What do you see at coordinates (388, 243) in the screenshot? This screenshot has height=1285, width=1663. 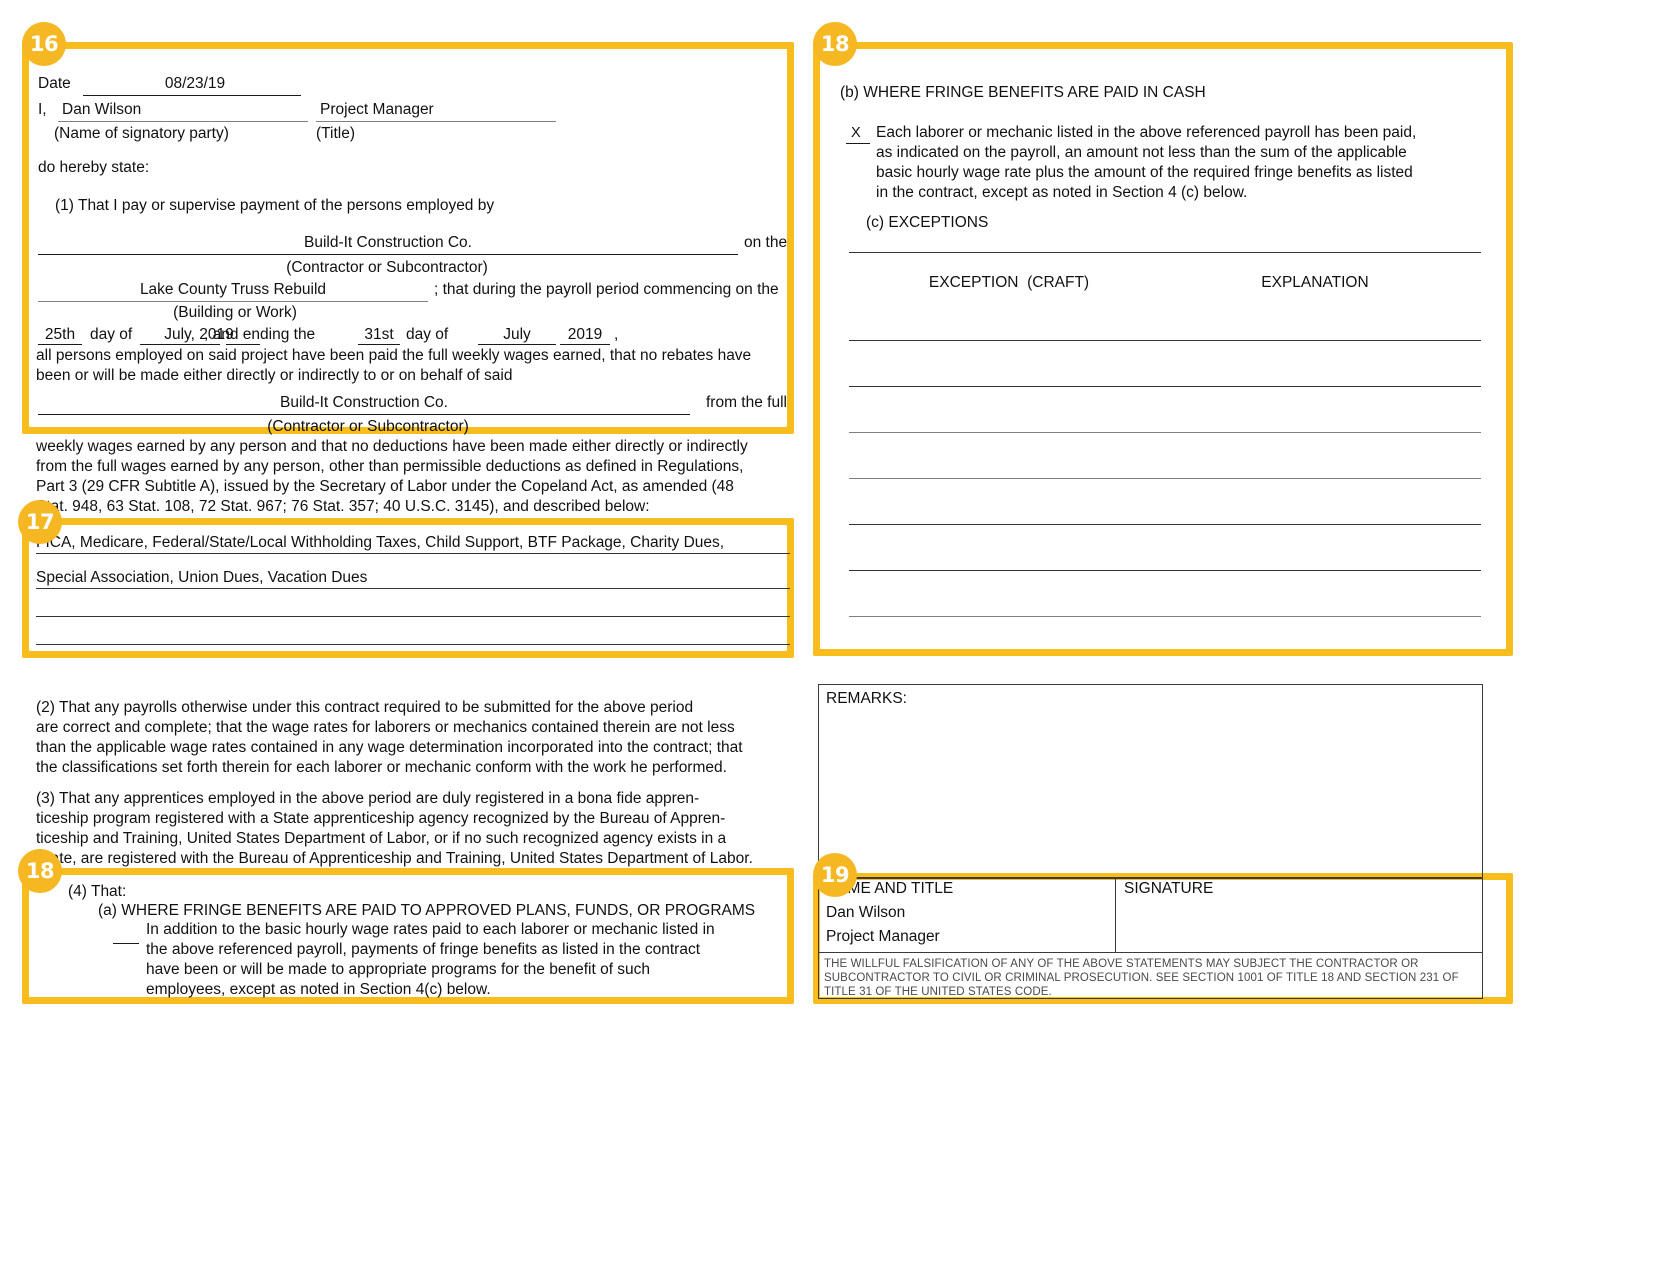 I see `contractor-name-1: Build-It Construction Co.` at bounding box center [388, 243].